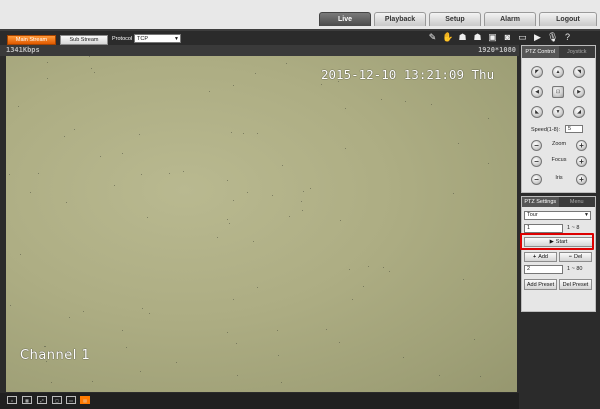  I want to click on del-button: − Del, so click(575, 257).